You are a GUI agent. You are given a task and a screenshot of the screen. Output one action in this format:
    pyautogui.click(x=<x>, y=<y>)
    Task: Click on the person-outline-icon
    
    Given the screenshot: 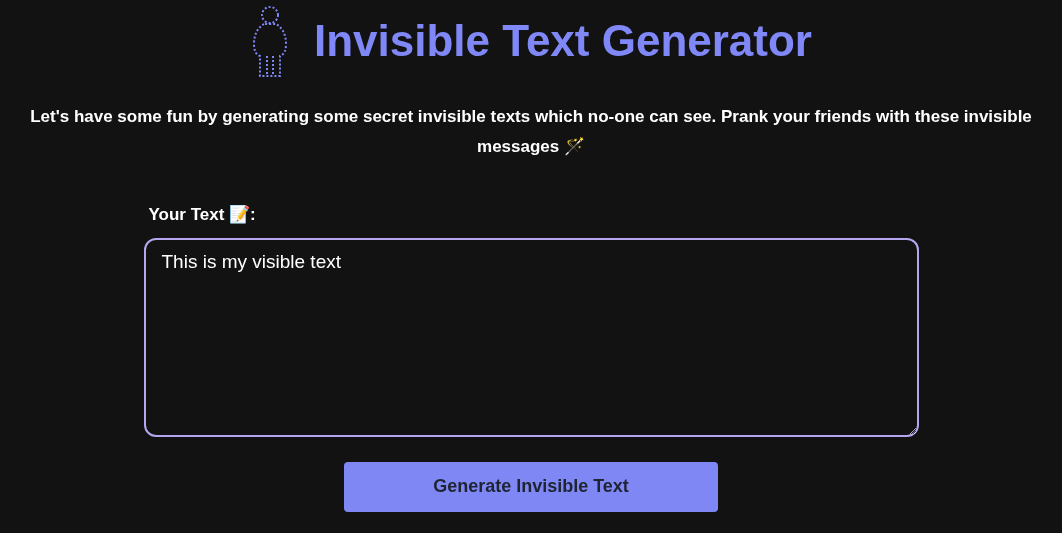 What is the action you would take?
    pyautogui.click(x=270, y=41)
    